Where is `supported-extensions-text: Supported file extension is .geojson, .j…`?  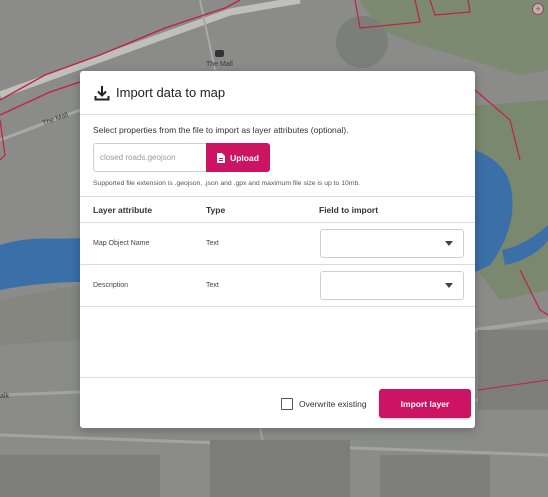
supported-extensions-text: Supported file extension is .geojson, .j… is located at coordinates (227, 183).